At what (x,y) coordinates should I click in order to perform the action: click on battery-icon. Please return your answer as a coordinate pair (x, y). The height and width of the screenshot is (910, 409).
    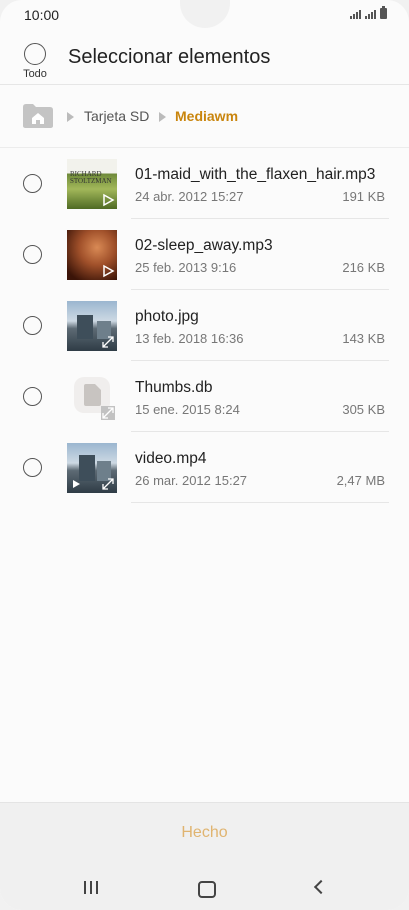
    Looking at the image, I should click on (383, 12).